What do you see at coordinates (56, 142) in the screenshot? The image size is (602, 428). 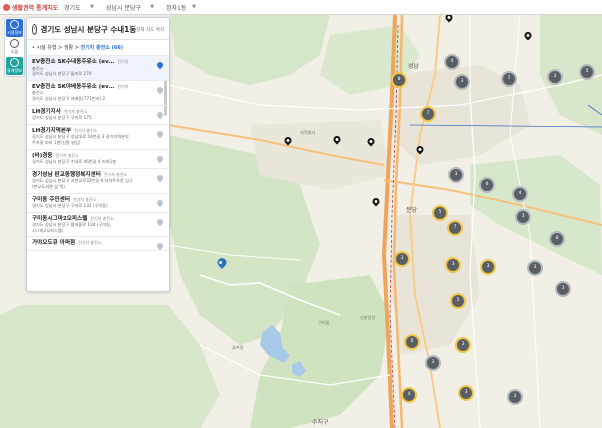 I see `item-address: 주차장 지하 1층(신흥 빌딩)` at bounding box center [56, 142].